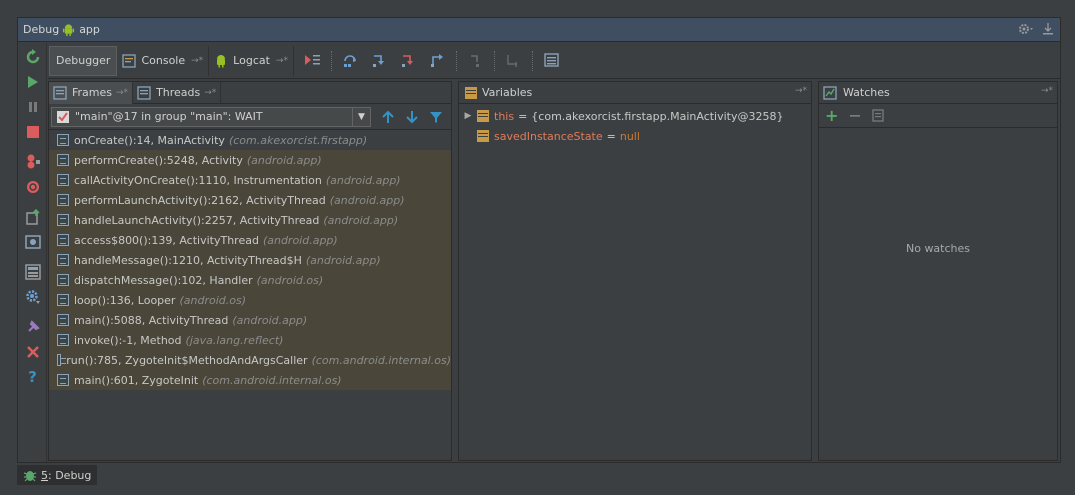 The width and height of the screenshot is (1075, 495). What do you see at coordinates (32, 241) in the screenshot?
I see `screen-capture-icon` at bounding box center [32, 241].